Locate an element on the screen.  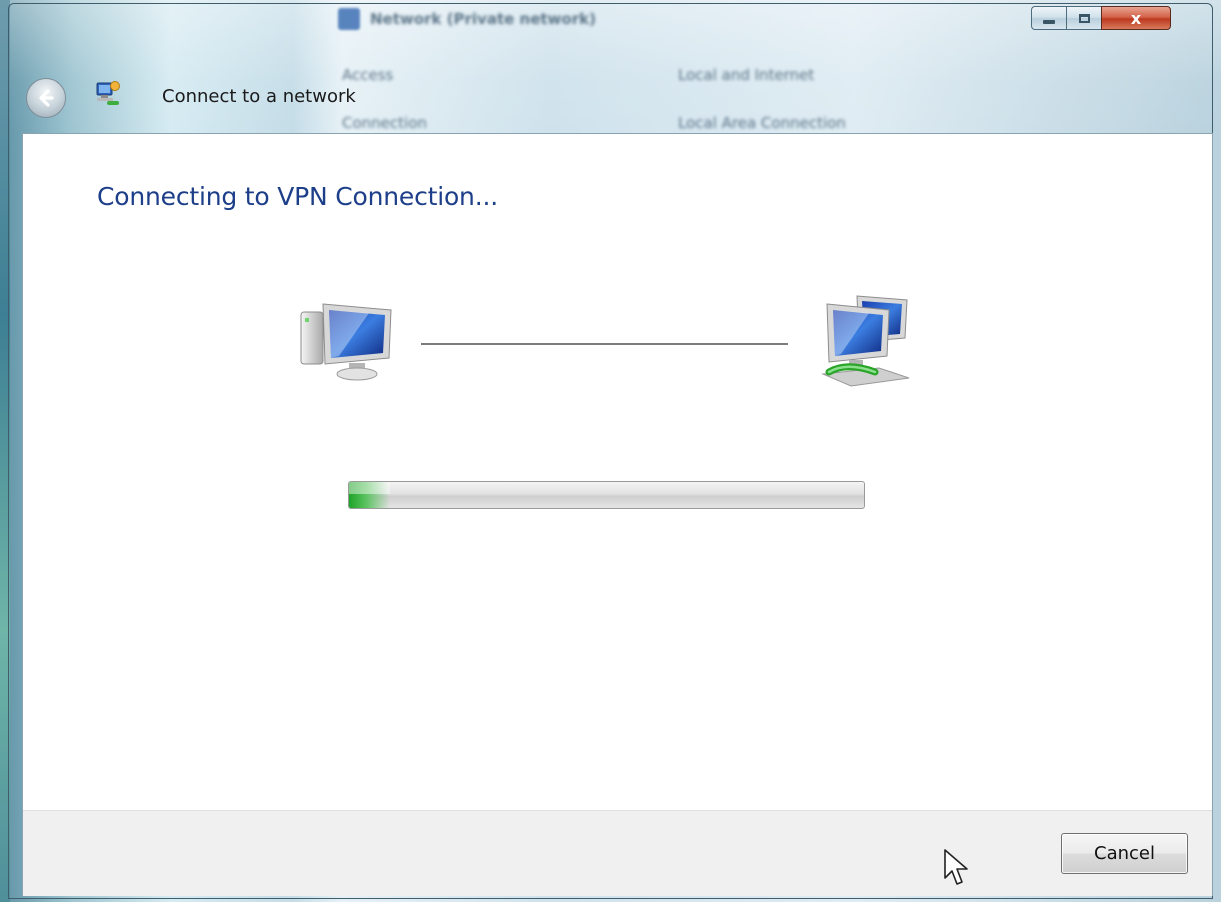
background-row-label: Connection is located at coordinates (384, 123).